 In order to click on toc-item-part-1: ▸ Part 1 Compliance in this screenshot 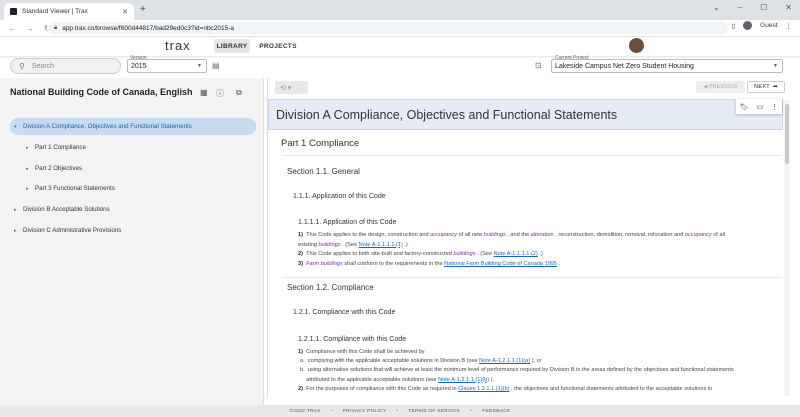, I will do `click(56, 147)`.